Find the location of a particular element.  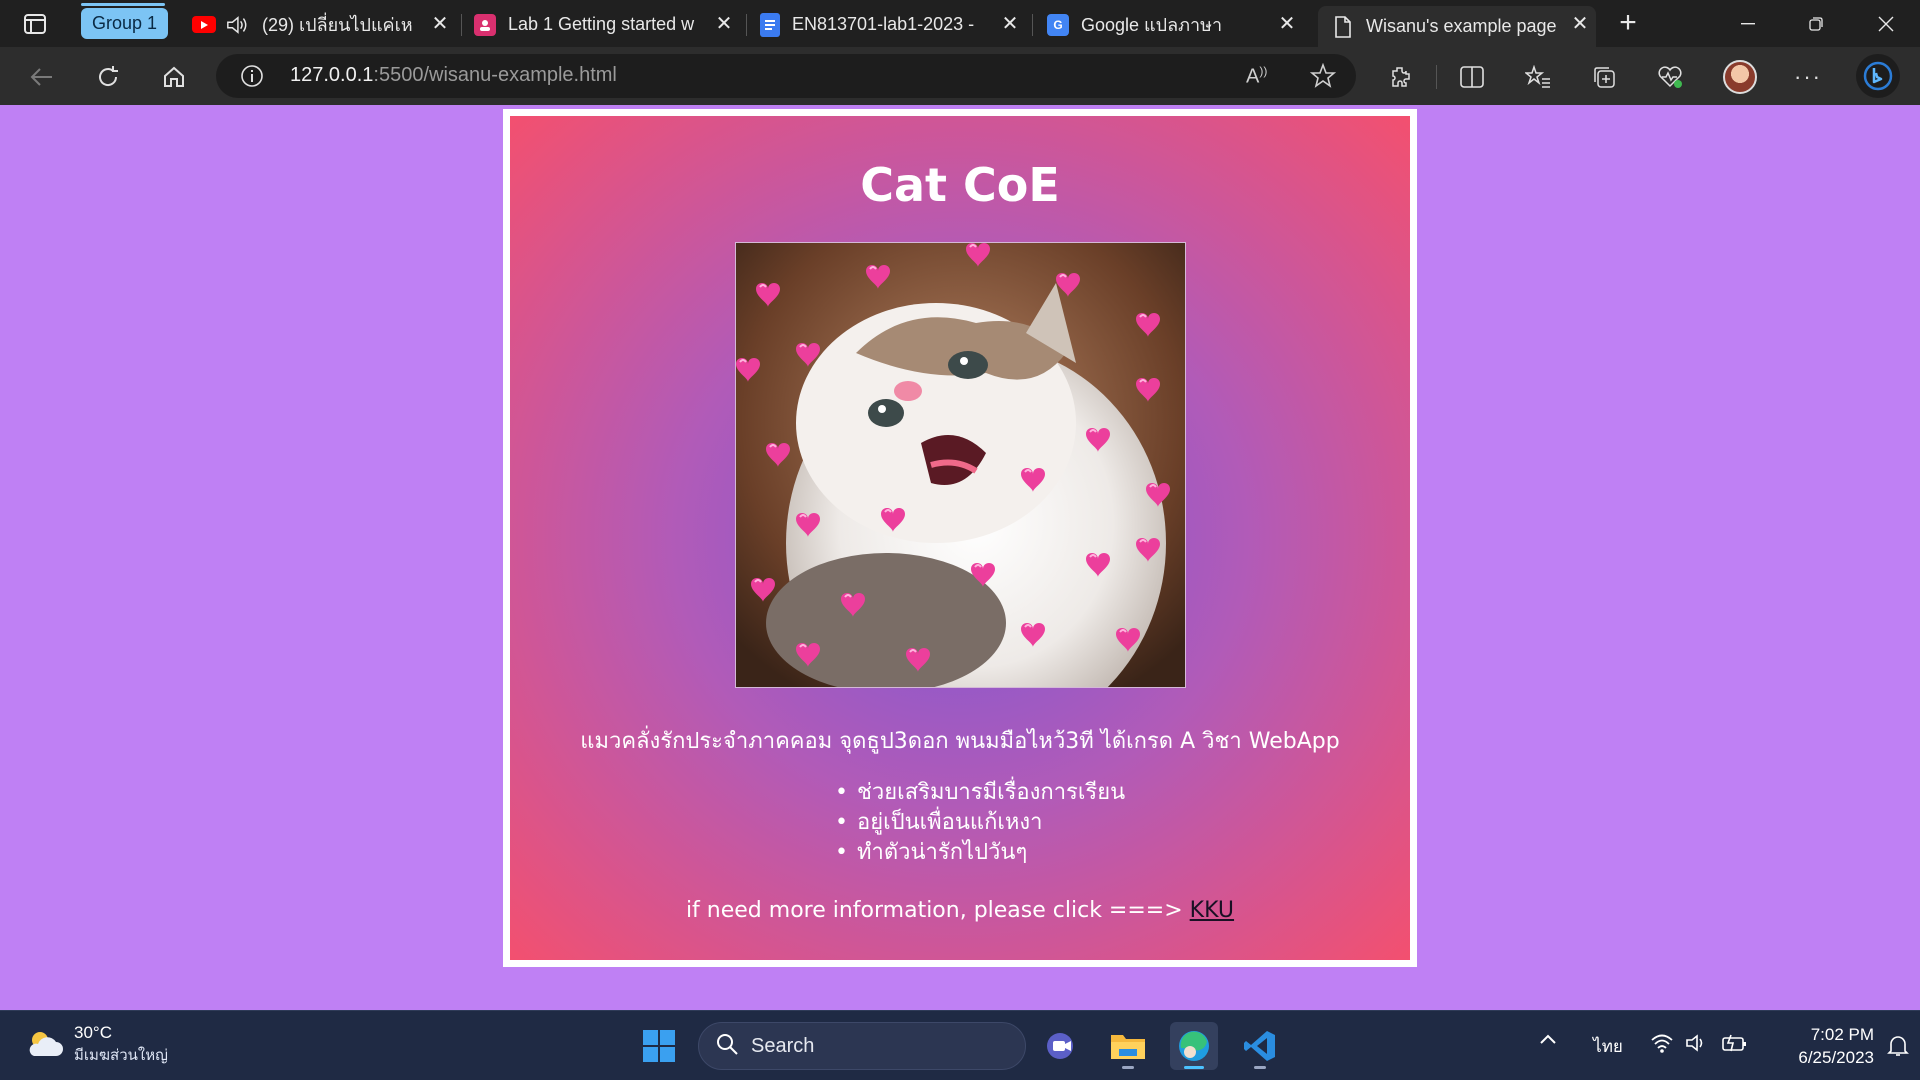

page-title: Cat CoE is located at coordinates (960, 185).